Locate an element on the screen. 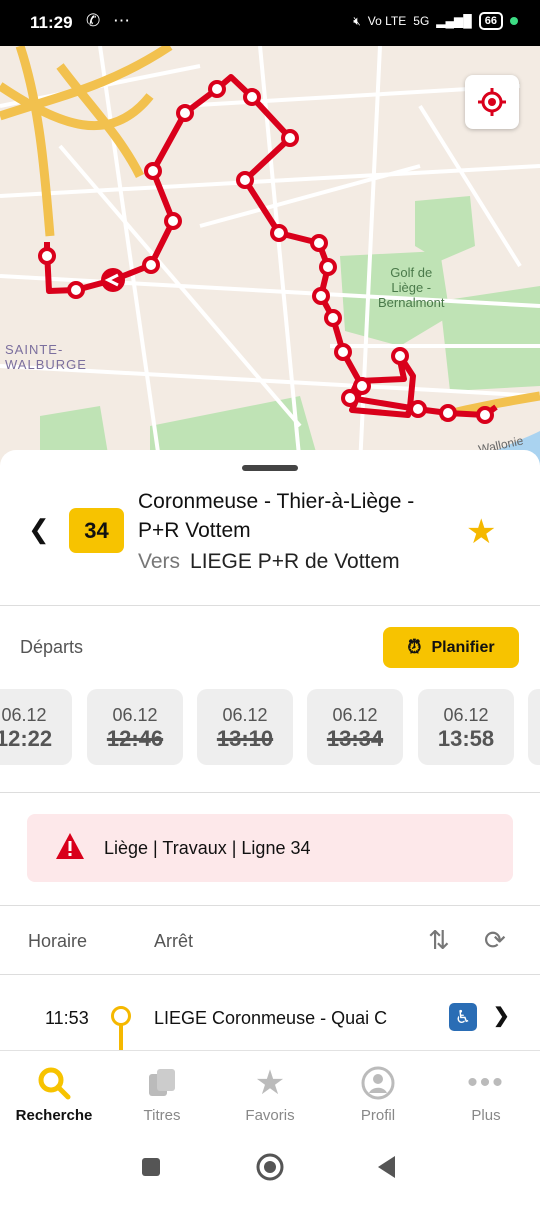  departure-time: 13:58 is located at coordinates (466, 738).